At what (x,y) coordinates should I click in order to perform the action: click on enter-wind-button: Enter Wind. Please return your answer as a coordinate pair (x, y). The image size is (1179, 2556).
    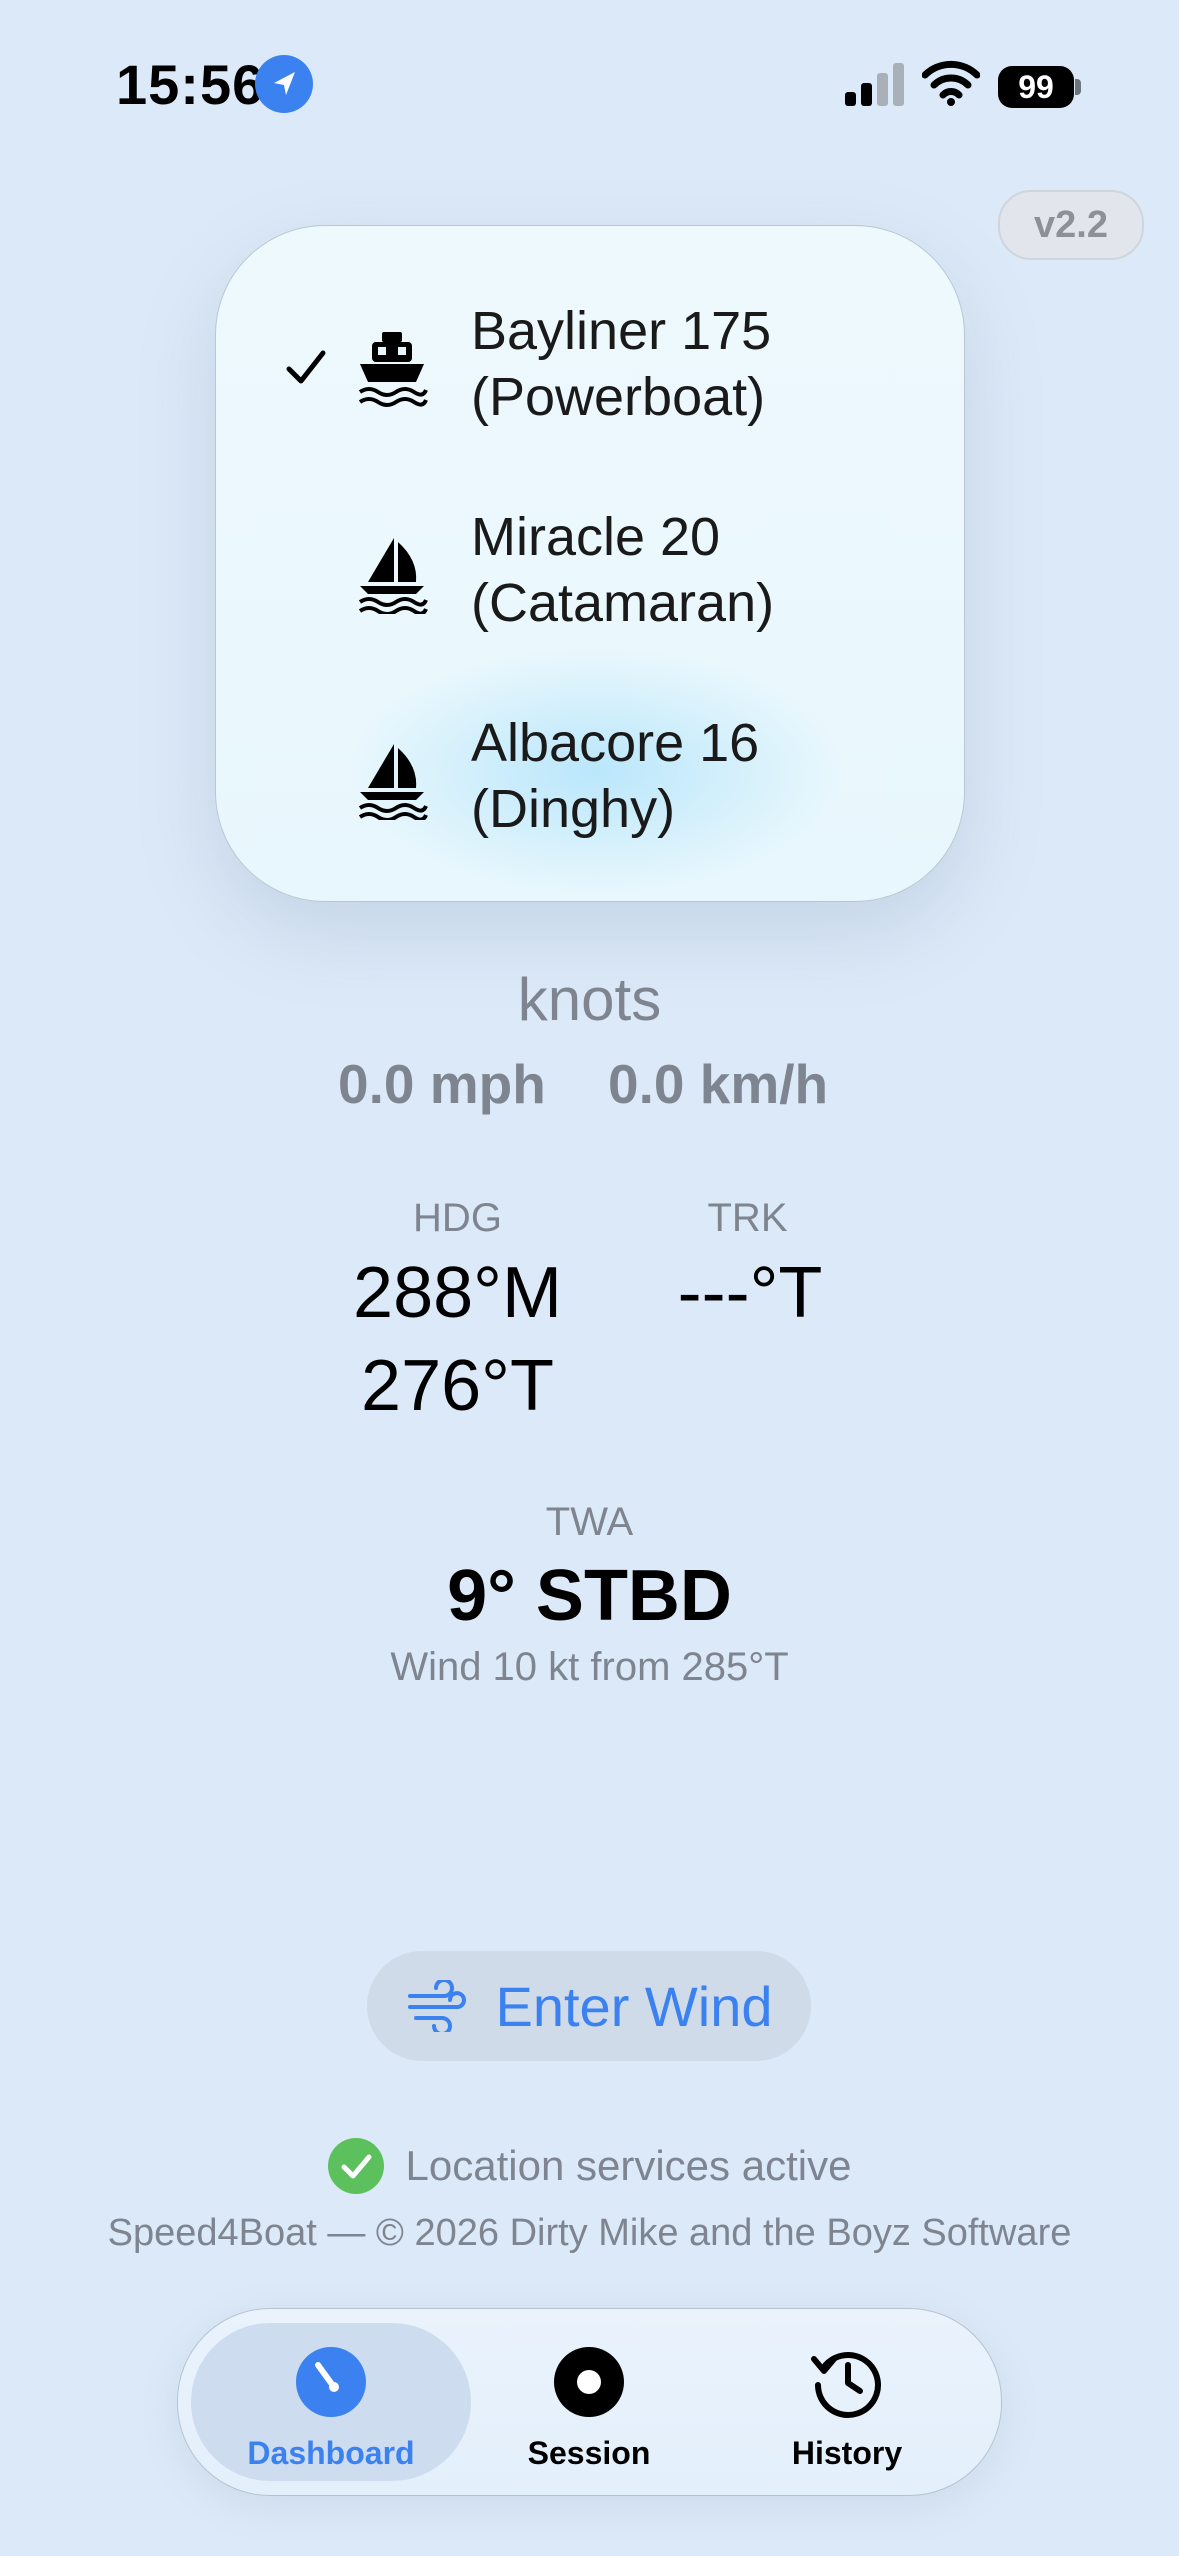
    Looking at the image, I should click on (589, 2006).